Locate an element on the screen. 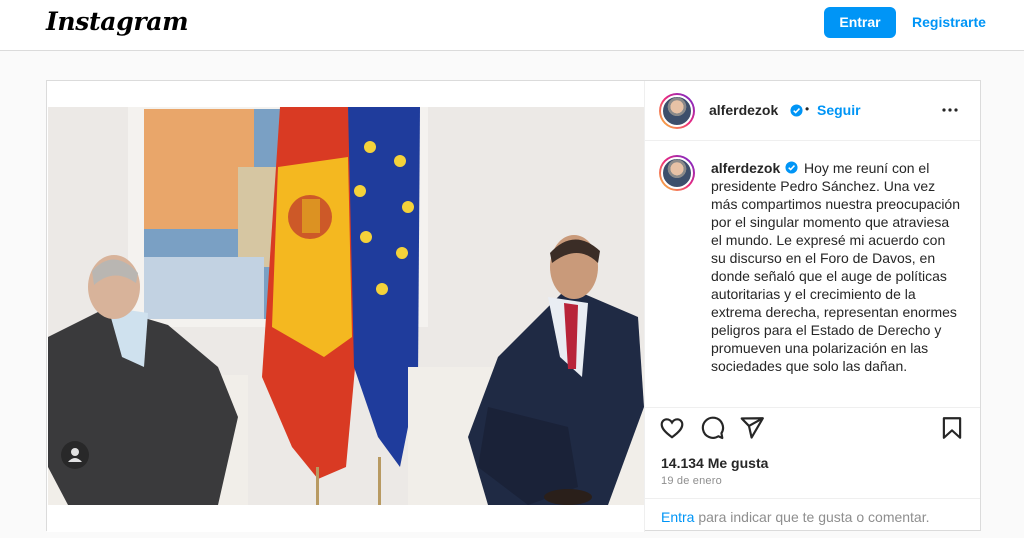 The image size is (1024, 538). like-count: 14.134 Me gusta is located at coordinates (714, 463).